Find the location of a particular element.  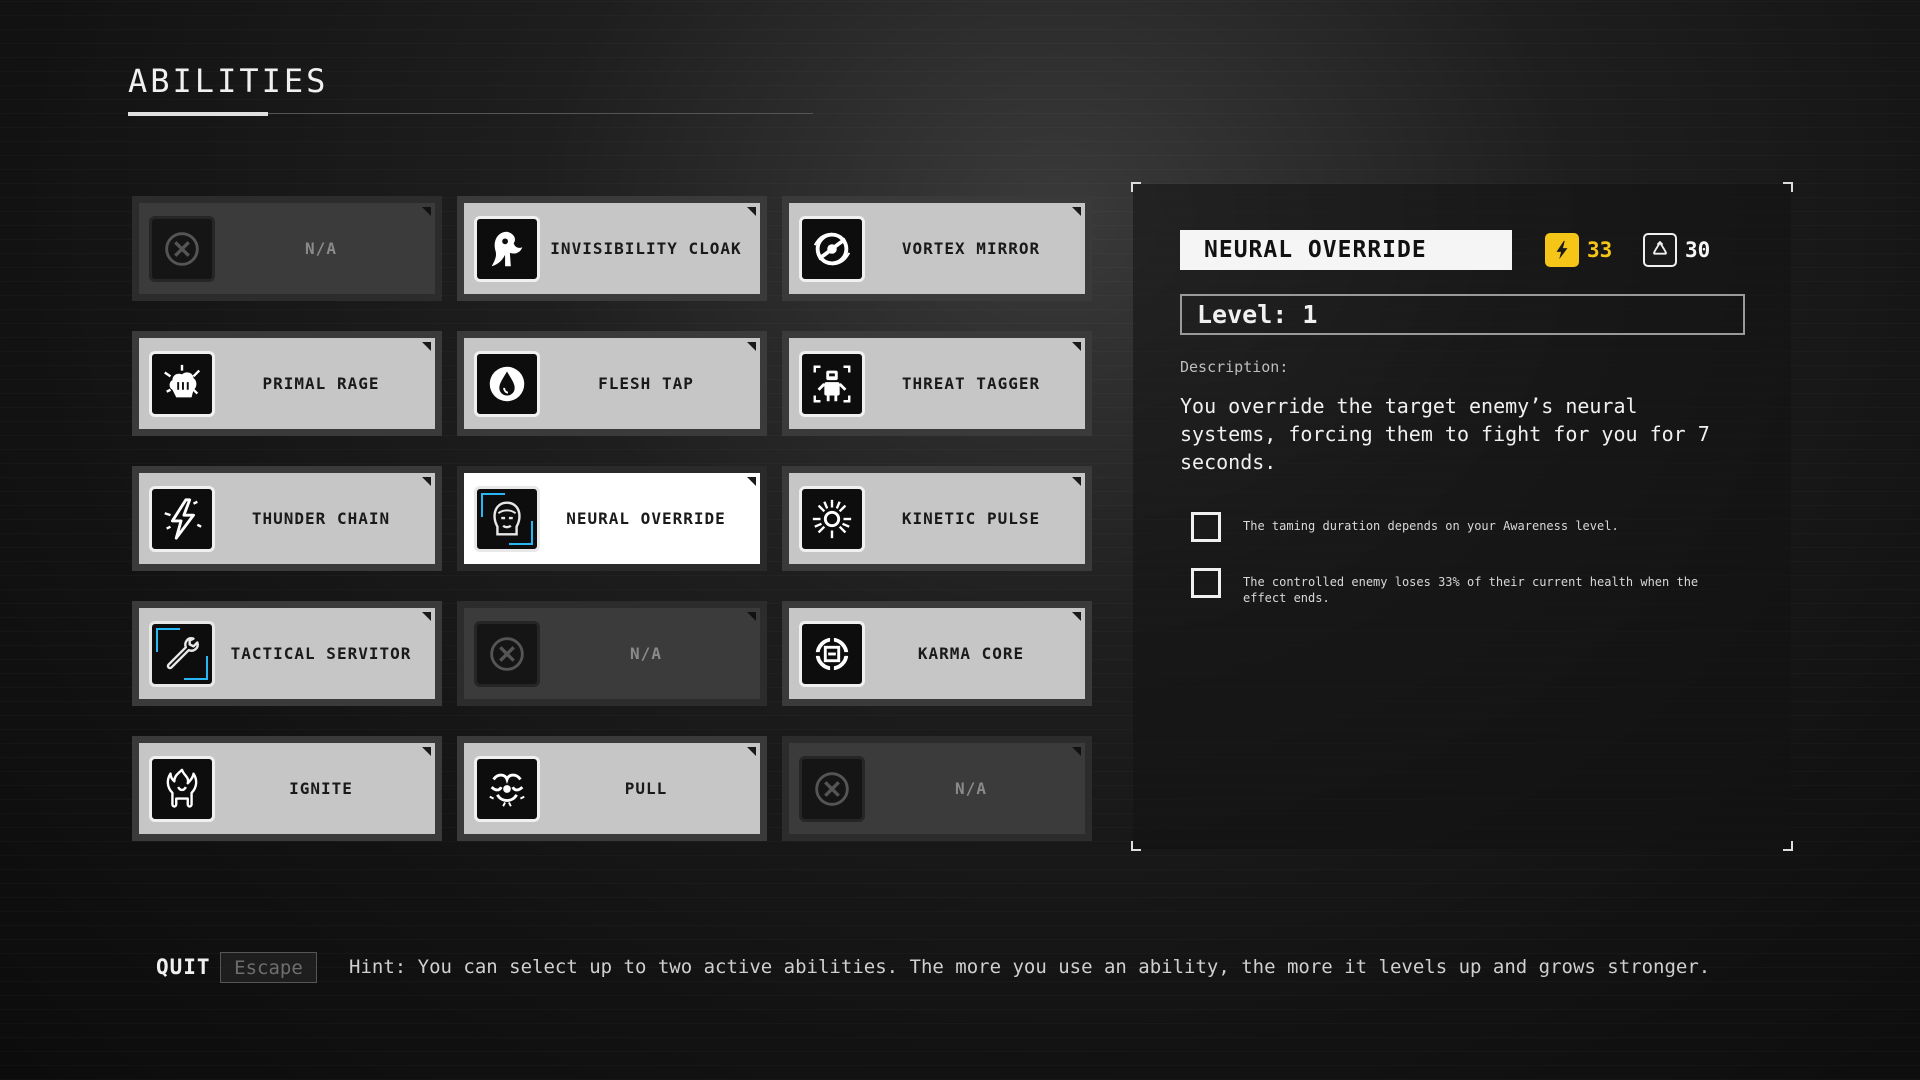

ability-label: KARMA CORE is located at coordinates (971, 653).